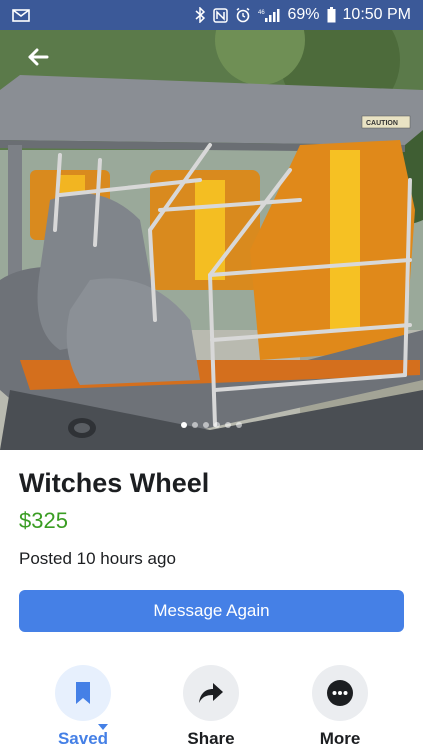 The image size is (423, 750). What do you see at coordinates (211, 15) in the screenshot?
I see `status-bar: 46 69% 10:50 PM` at bounding box center [211, 15].